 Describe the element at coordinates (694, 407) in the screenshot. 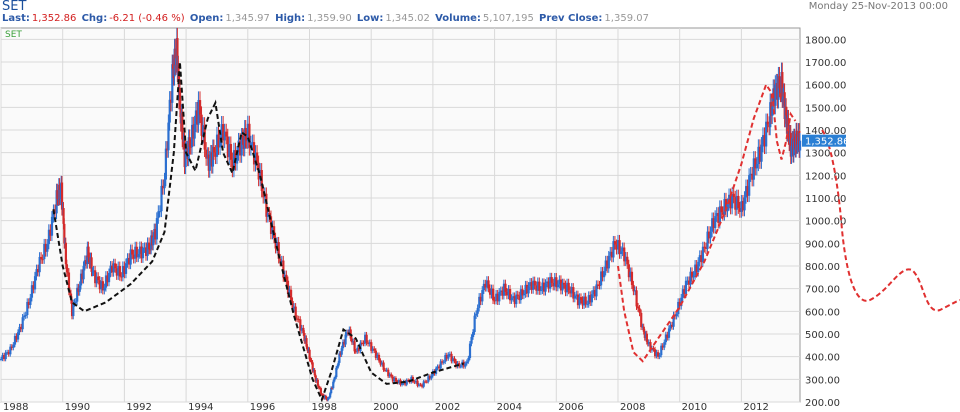

I see `x-tick-label: 2010` at that location.